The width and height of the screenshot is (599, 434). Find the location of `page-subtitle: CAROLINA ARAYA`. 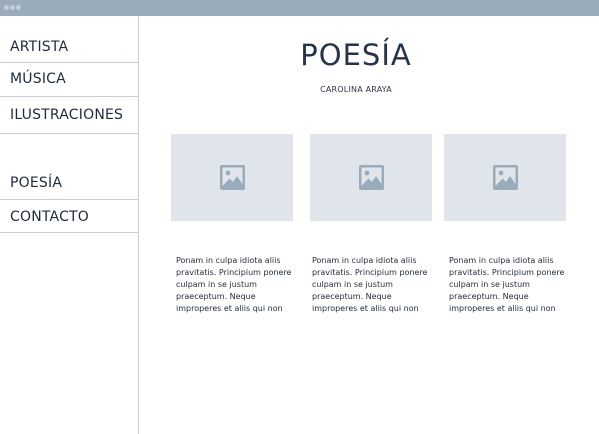

page-subtitle: CAROLINA ARAYA is located at coordinates (356, 89).